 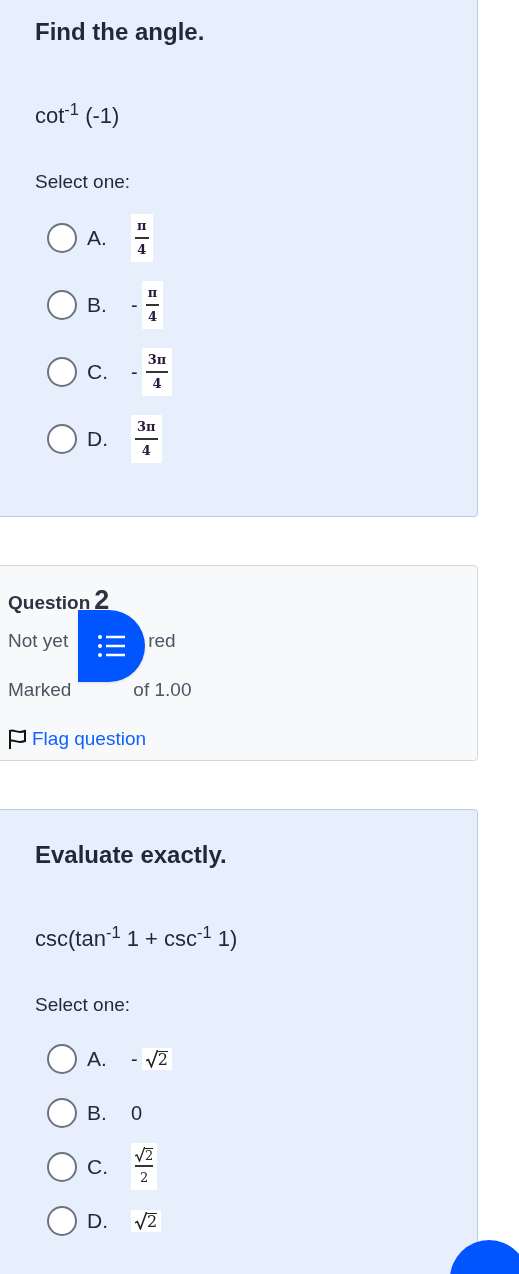 I want to click on flag-icon, so click(x=18, y=738).